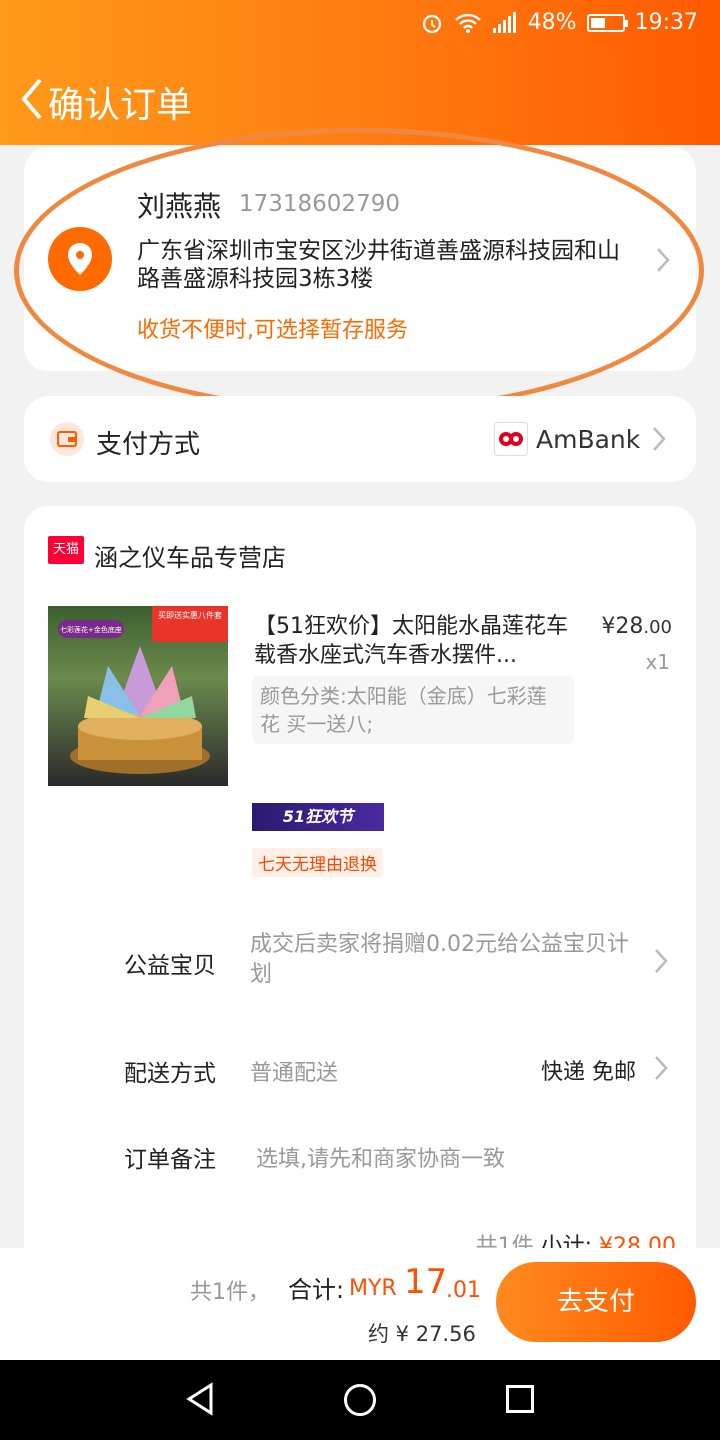 This screenshot has height=1440, width=720. What do you see at coordinates (440, 960) in the screenshot?
I see `charity-value: 成交后卖家将捐赠0.02元给公益宝贝计划` at bounding box center [440, 960].